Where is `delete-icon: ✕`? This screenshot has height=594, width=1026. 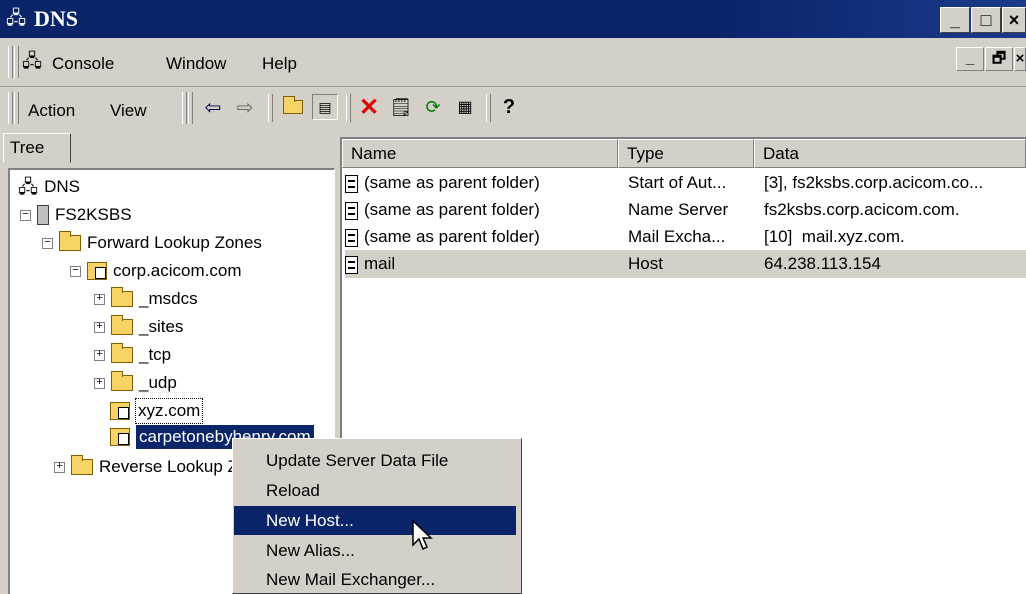
delete-icon: ✕ is located at coordinates (369, 107).